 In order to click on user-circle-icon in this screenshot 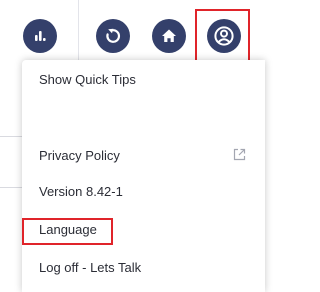, I will do `click(224, 36)`.